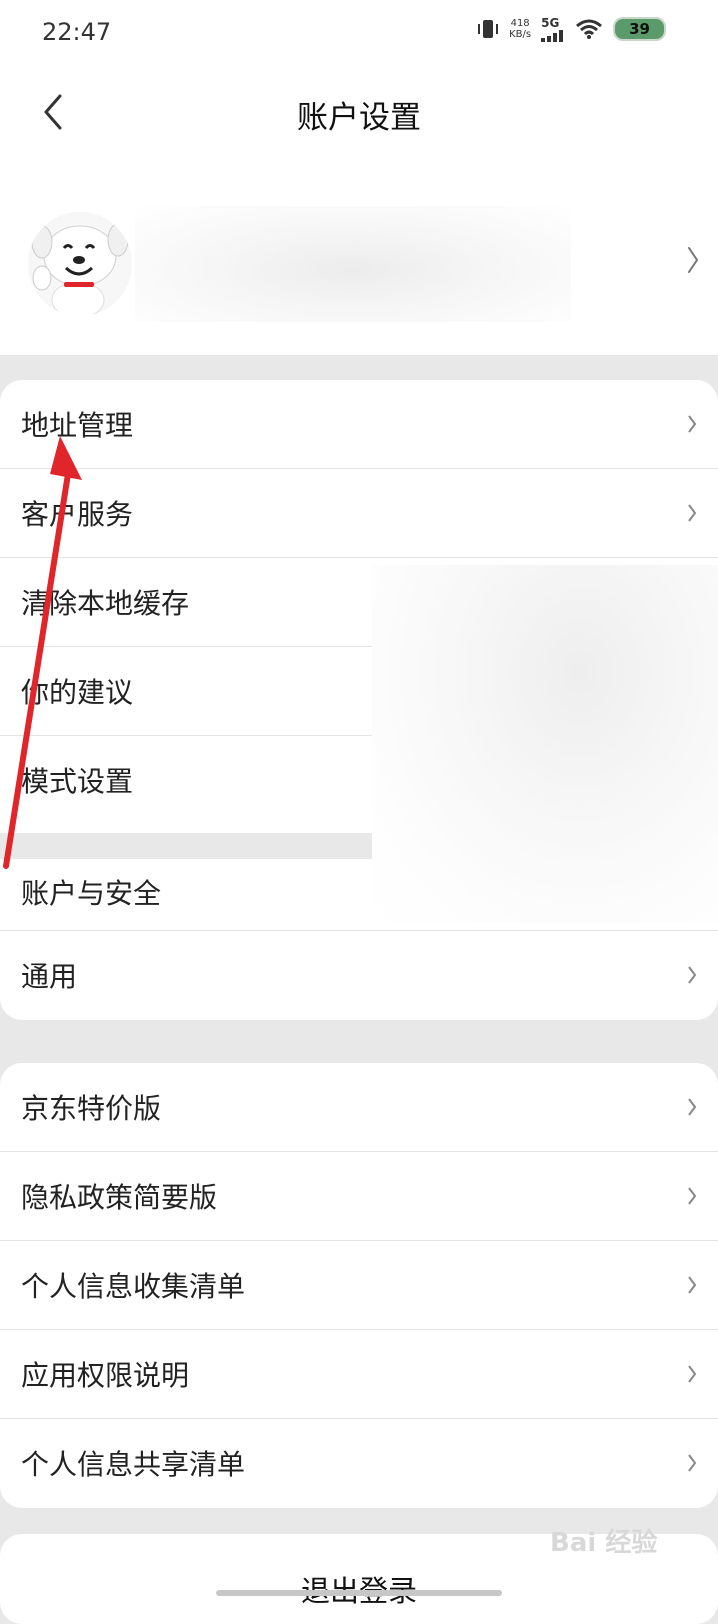  Describe the element at coordinates (693, 260) in the screenshot. I see `profile-chevron-right-icon` at that location.